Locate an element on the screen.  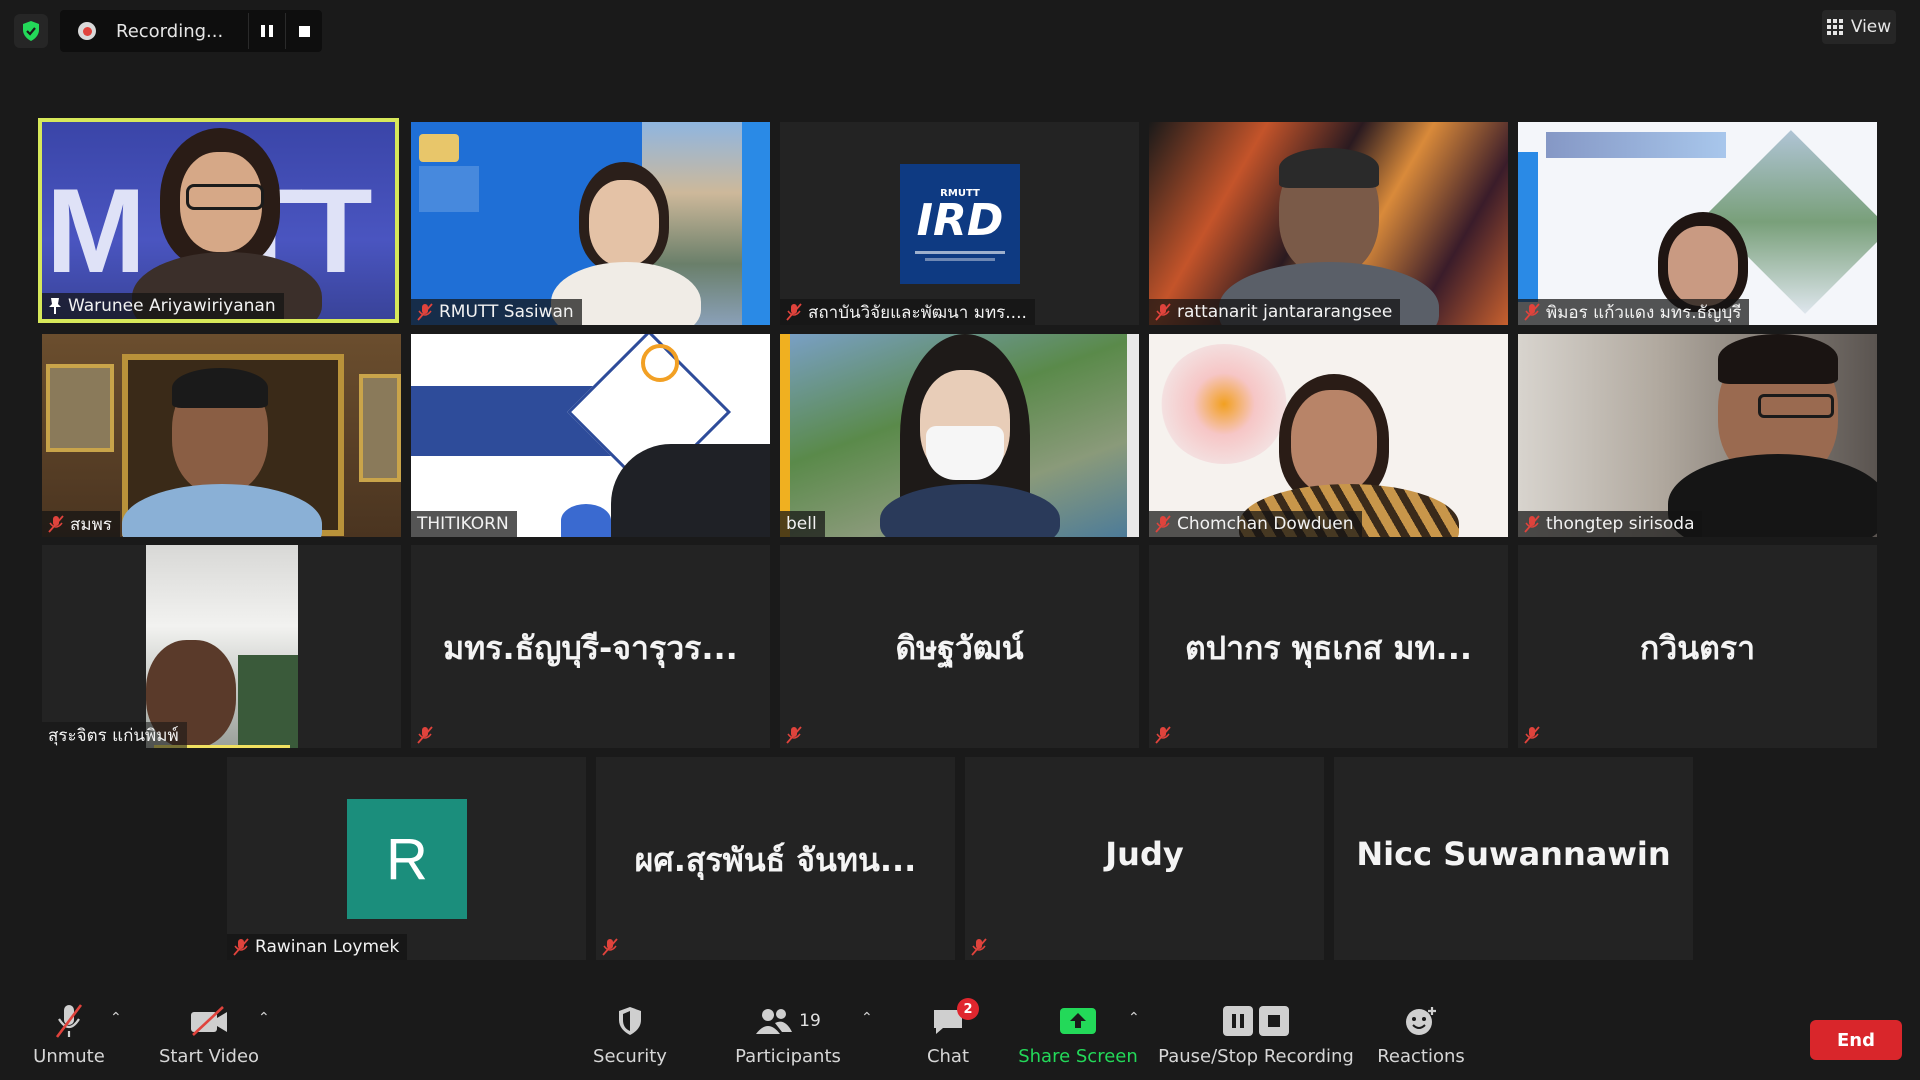
participant-name: พิมอร แก้วแดง มทร.ธัญบุรี is located at coordinates (1644, 312).